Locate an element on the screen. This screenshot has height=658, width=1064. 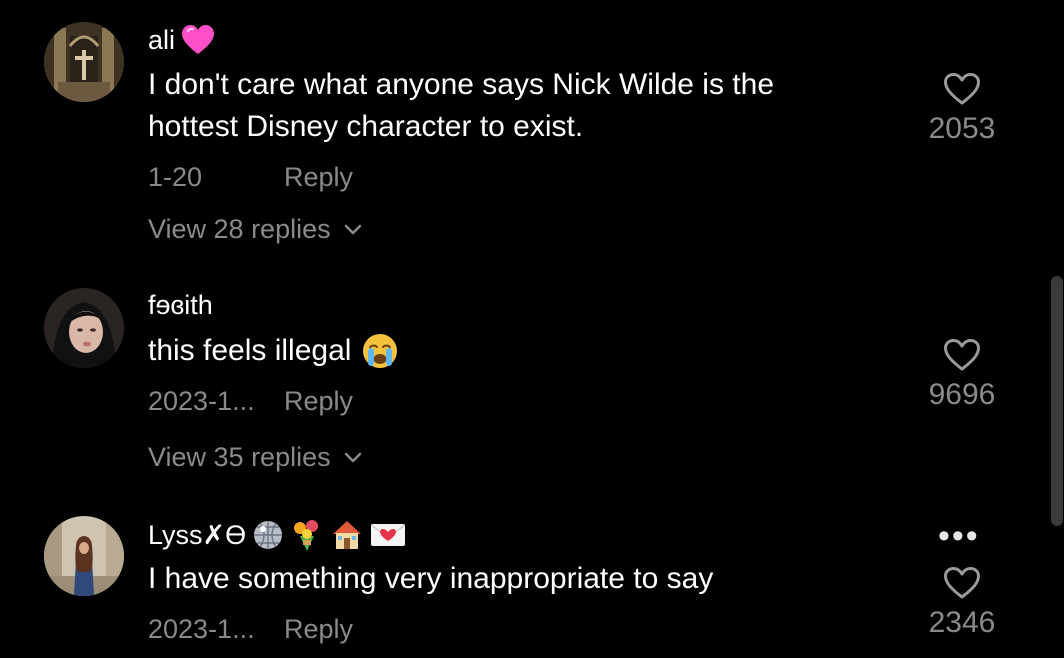
username: Lyss✗ϴ is located at coordinates (277, 535).